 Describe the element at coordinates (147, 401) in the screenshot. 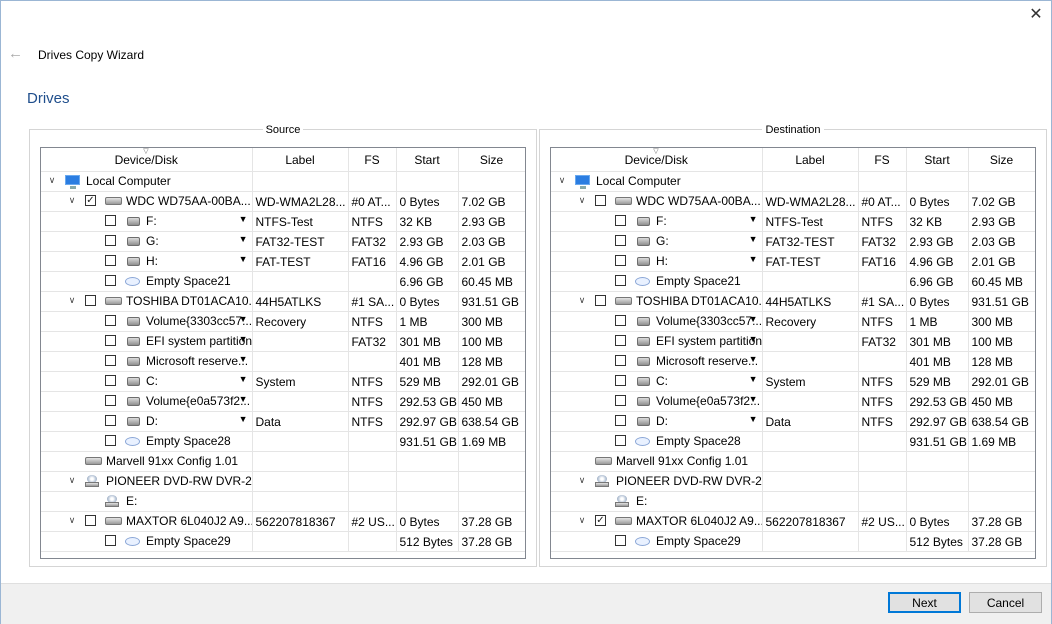

I see `device-cell: Volume{e0a573f2... ▼` at that location.